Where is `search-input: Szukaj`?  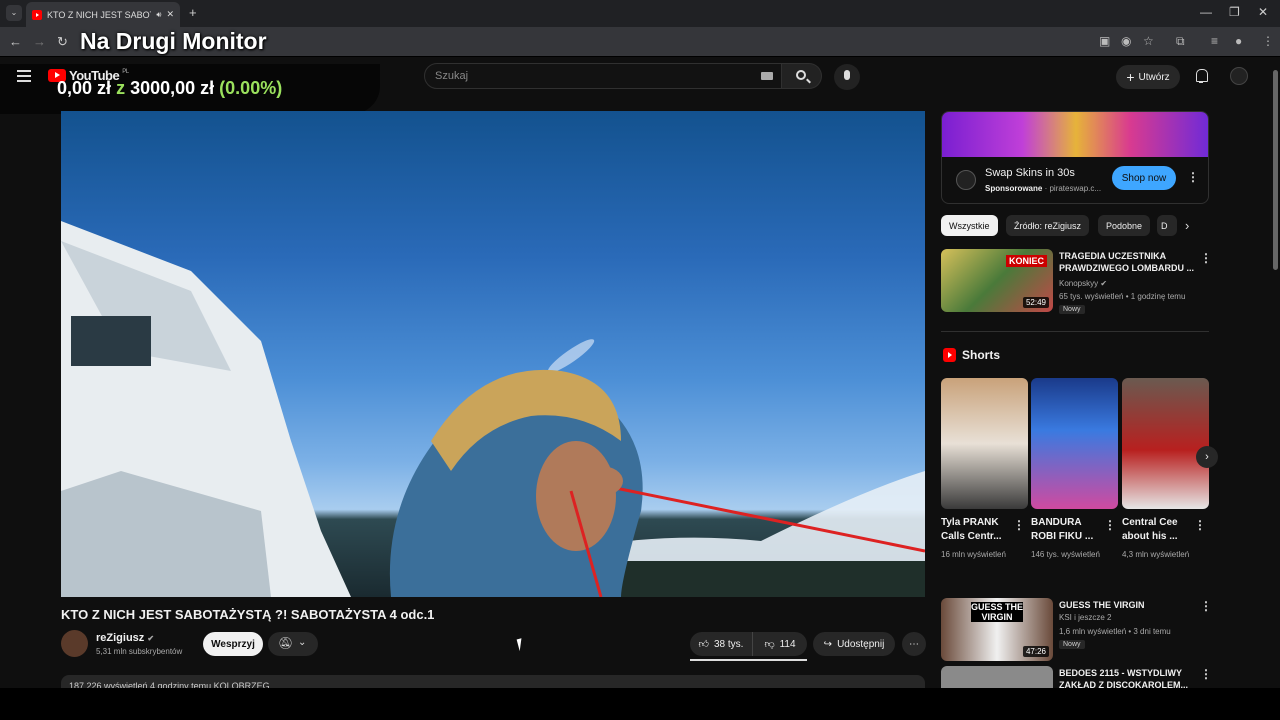 search-input: Szukaj is located at coordinates (603, 76).